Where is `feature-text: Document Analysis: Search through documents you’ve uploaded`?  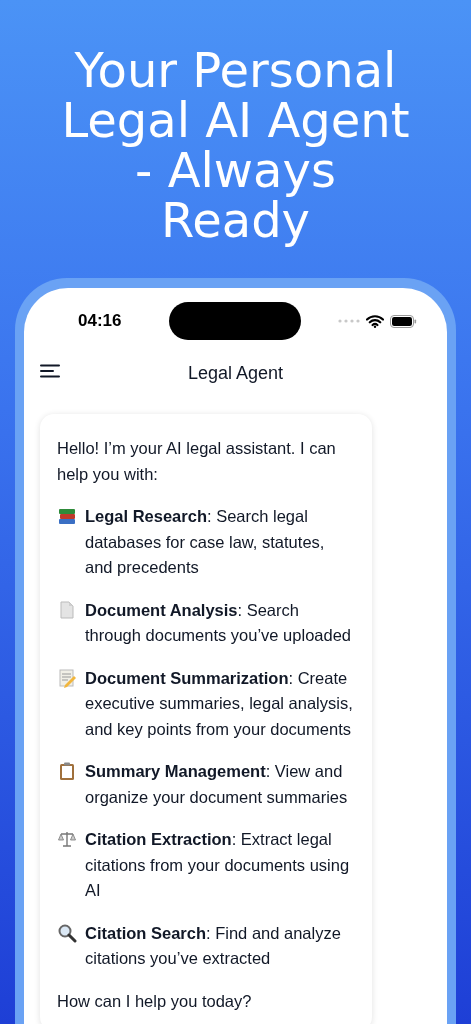
feature-text: Document Analysis: Search through documents you’ve uploaded is located at coordinates (219, 622).